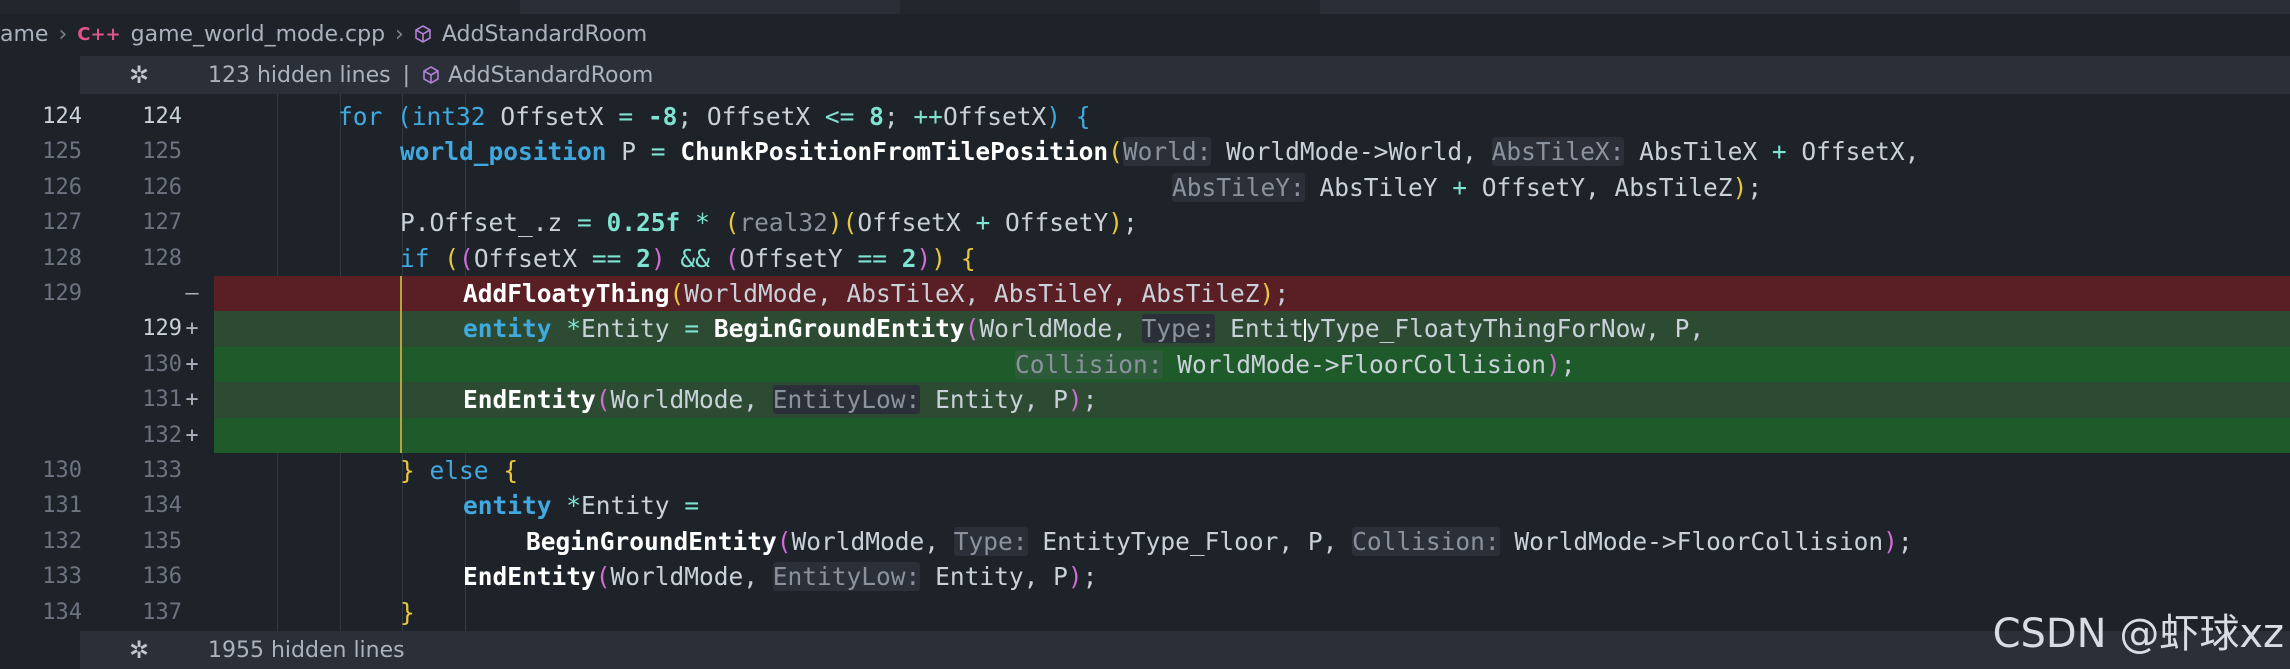 This screenshot has width=2290, height=669. I want to click on old-line-number, so click(41, 435).